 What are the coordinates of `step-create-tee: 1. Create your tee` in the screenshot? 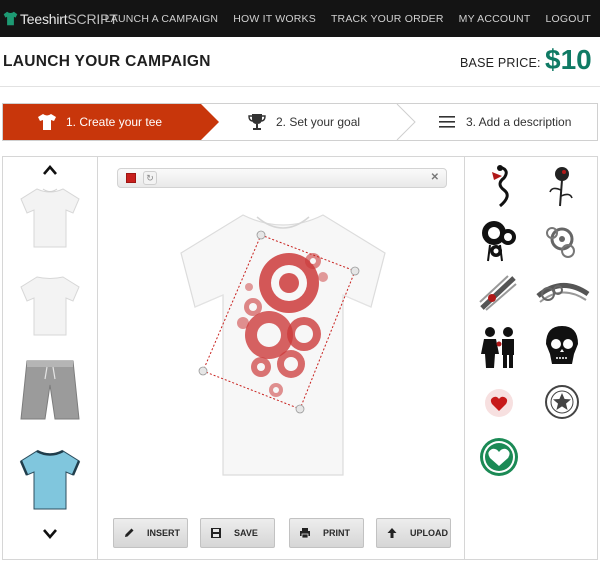 It's located at (112, 122).